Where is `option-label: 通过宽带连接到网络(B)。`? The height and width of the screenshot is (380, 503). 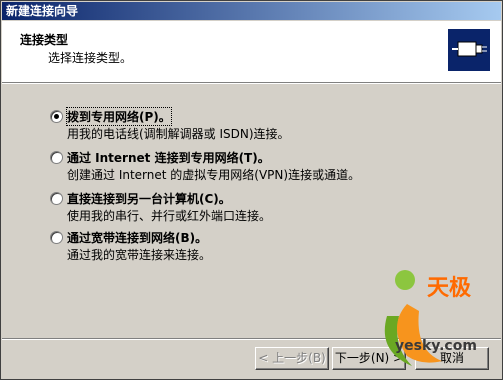 option-label: 通过宽带连接到网络(B)。 is located at coordinates (137, 237).